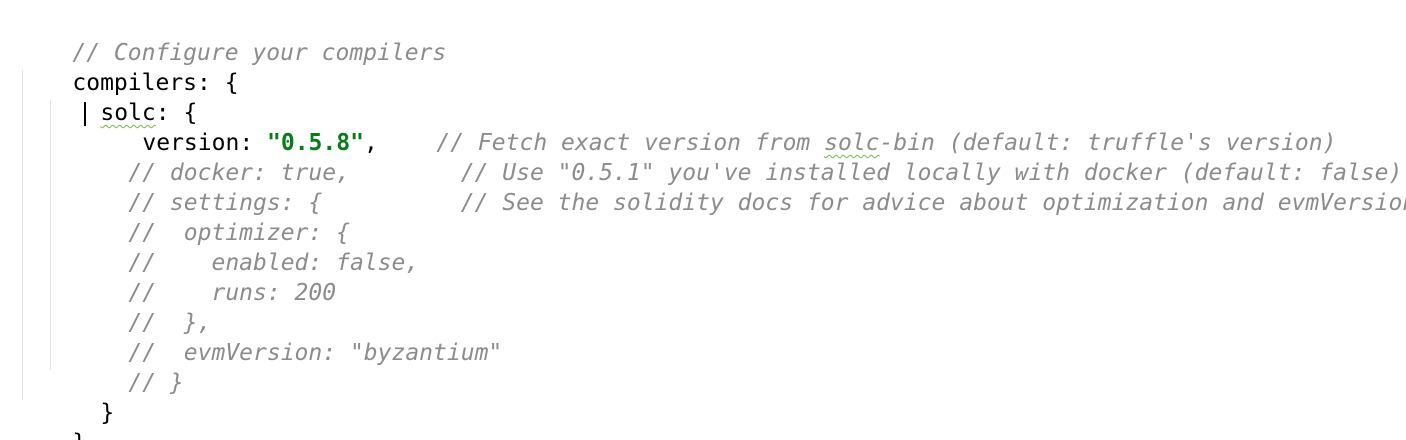 The width and height of the screenshot is (1406, 440). I want to click on code-line: solc: {, so click(121, 97).